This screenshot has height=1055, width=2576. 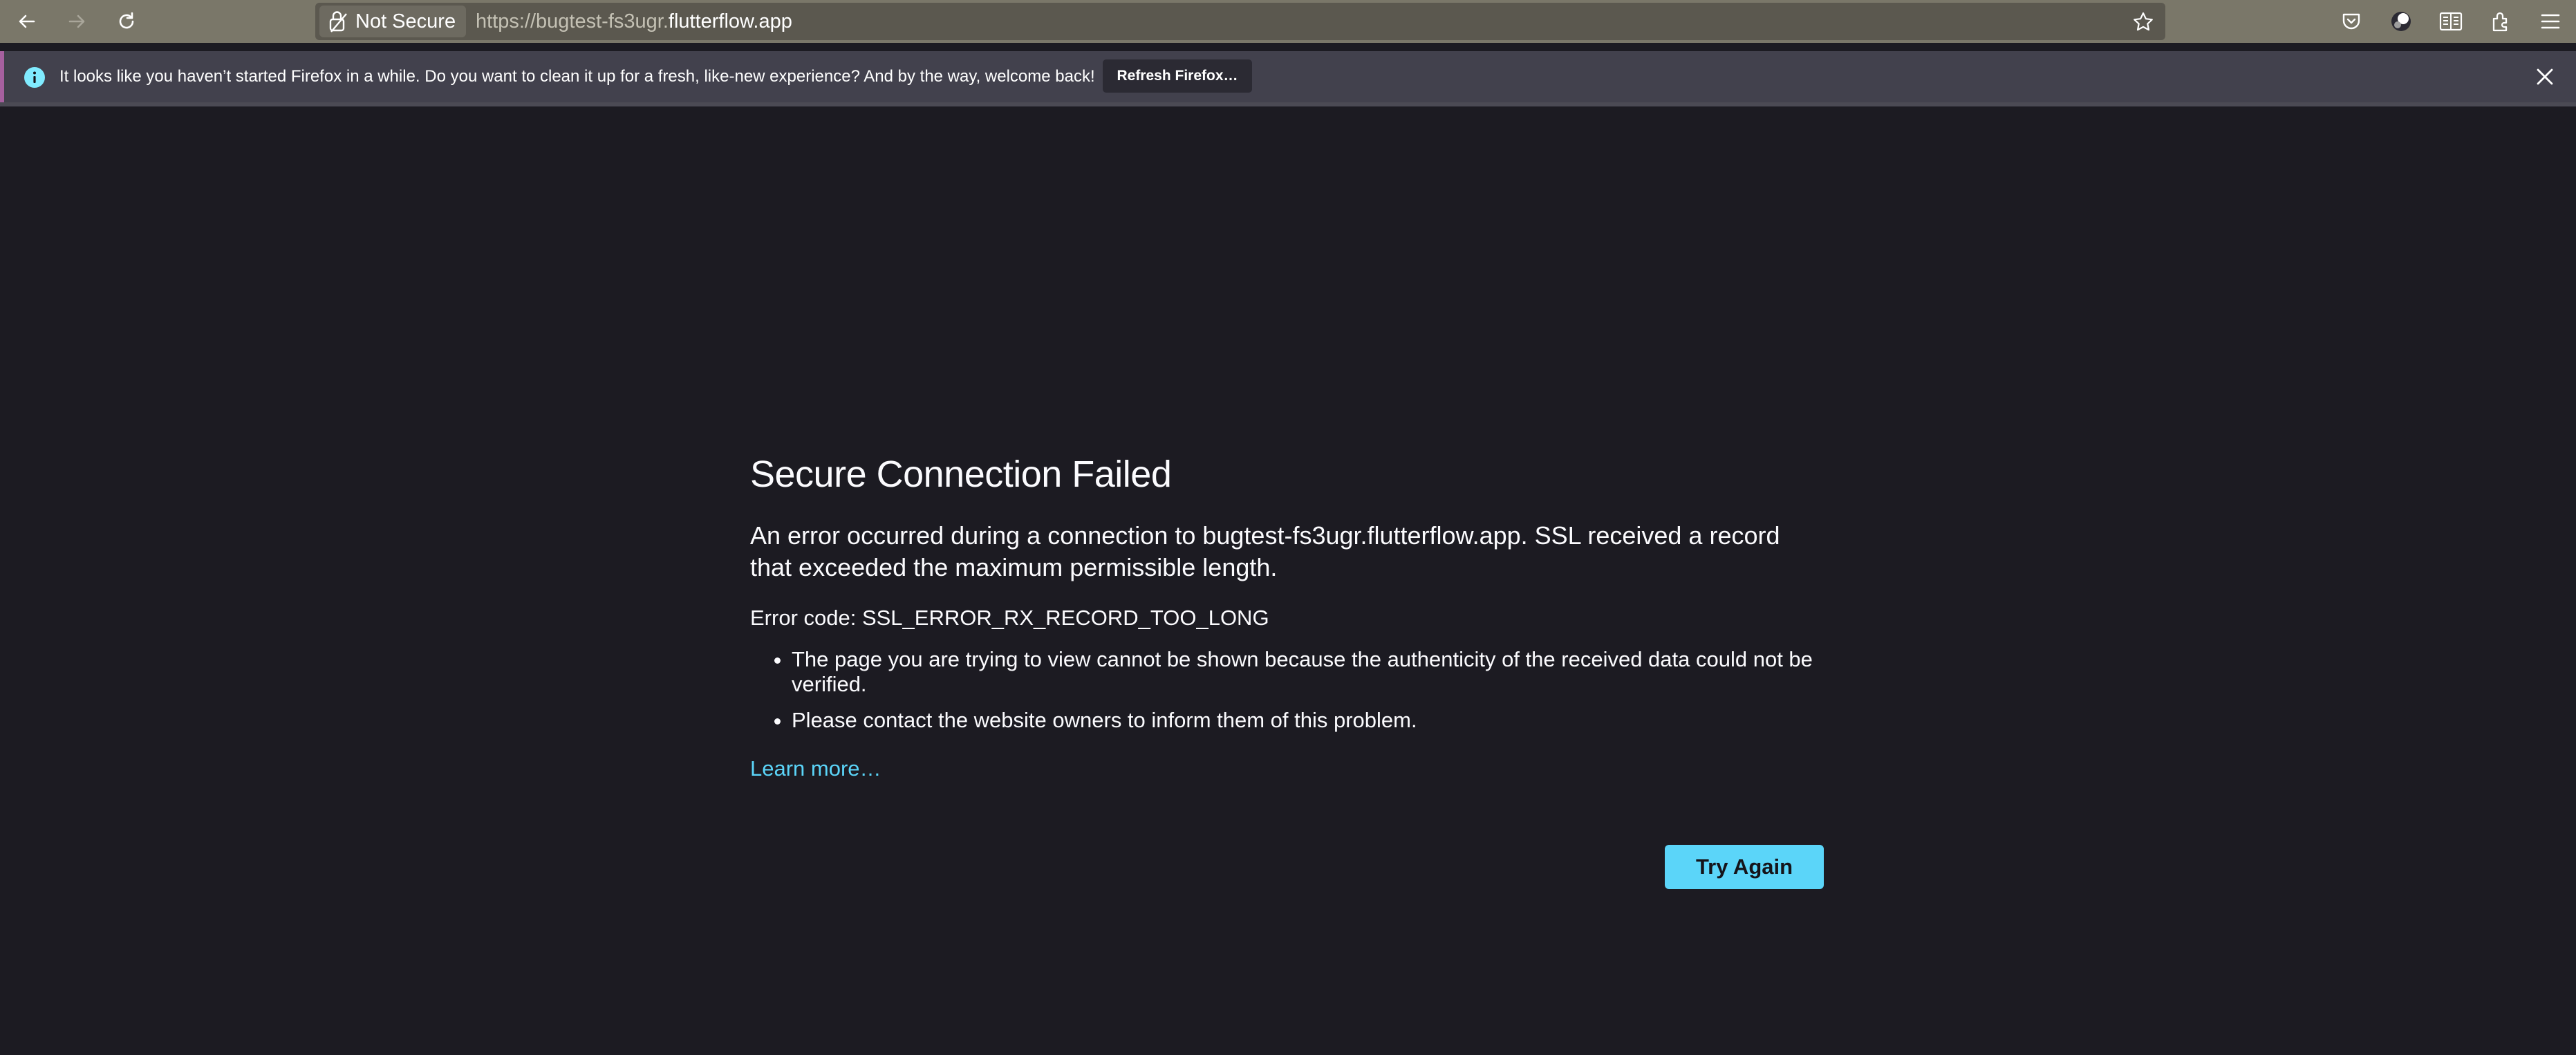 What do you see at coordinates (126, 22) in the screenshot?
I see `reload-icon` at bounding box center [126, 22].